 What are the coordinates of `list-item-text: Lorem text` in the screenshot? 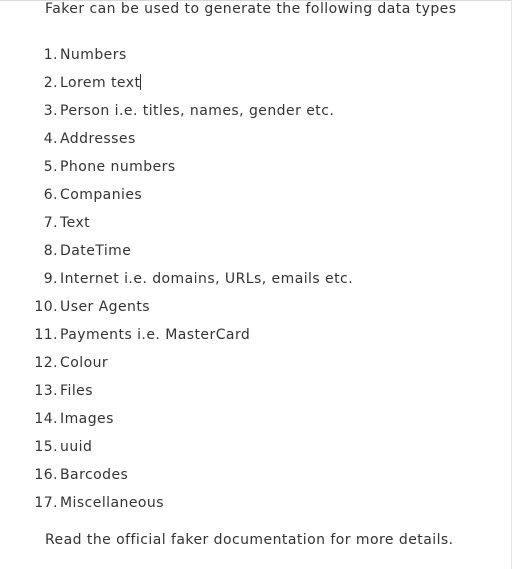 It's located at (100, 83).